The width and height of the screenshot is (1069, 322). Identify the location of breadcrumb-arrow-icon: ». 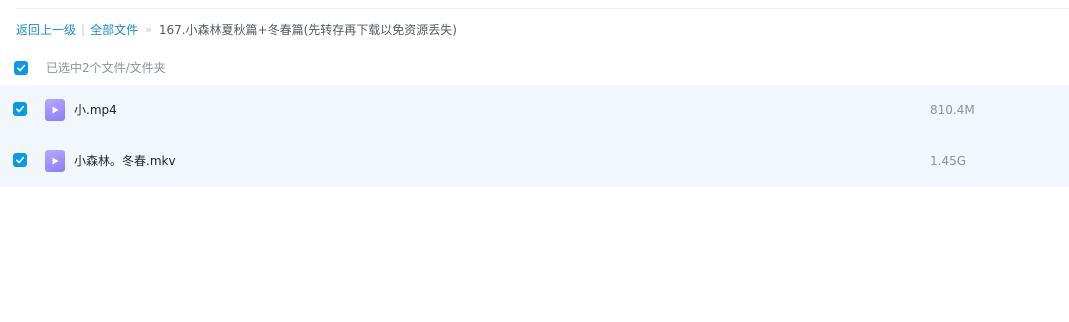
(148, 29).